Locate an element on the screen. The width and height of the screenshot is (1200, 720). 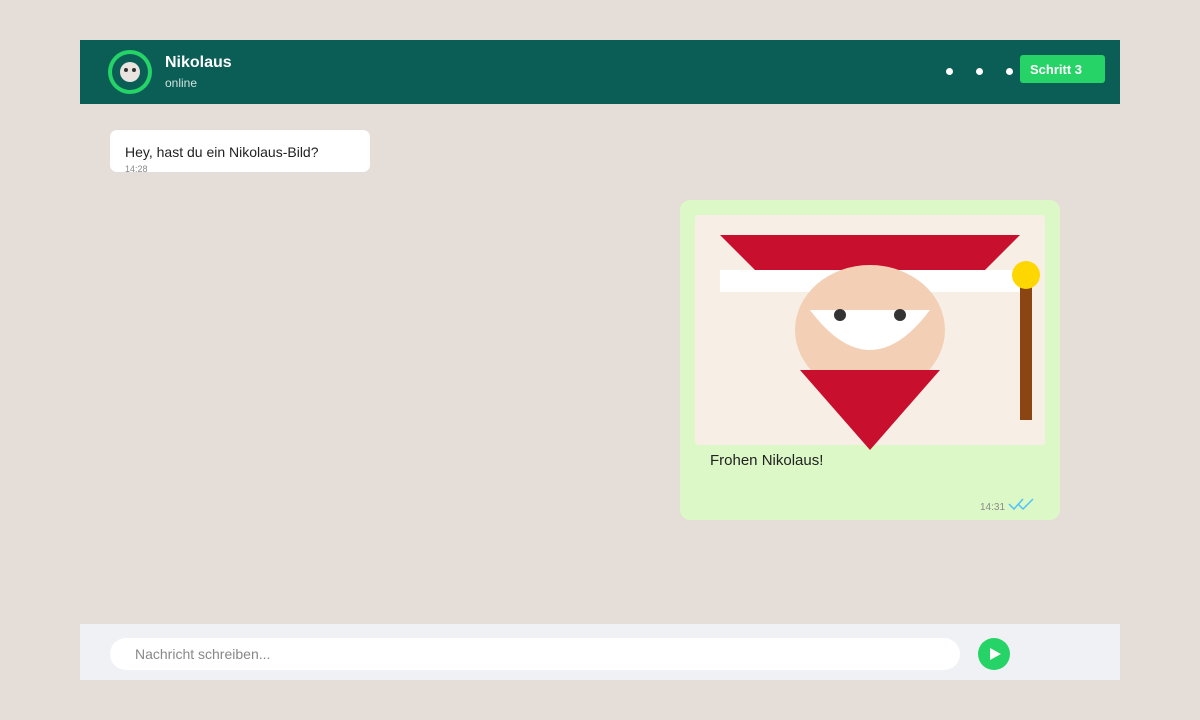
staff is located at coordinates (1026, 350).